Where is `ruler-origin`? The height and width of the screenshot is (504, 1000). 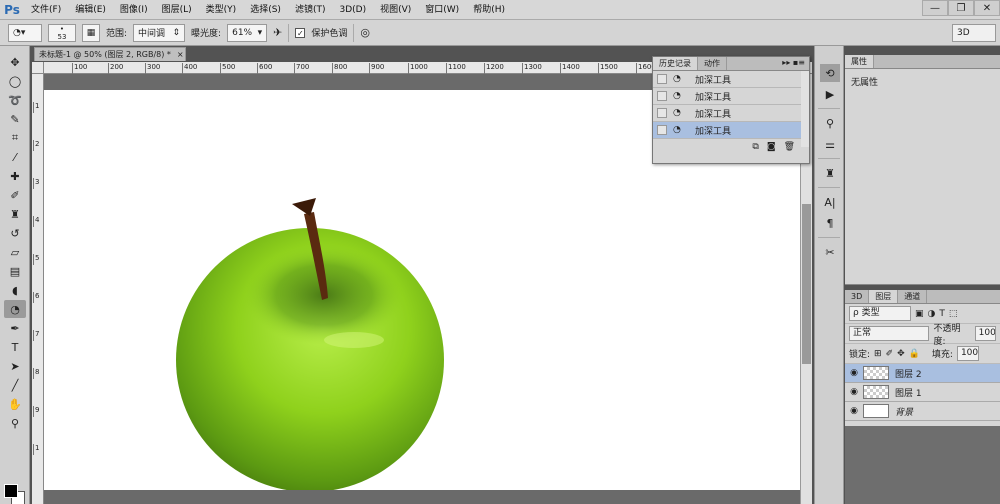
ruler-origin is located at coordinates (38, 68).